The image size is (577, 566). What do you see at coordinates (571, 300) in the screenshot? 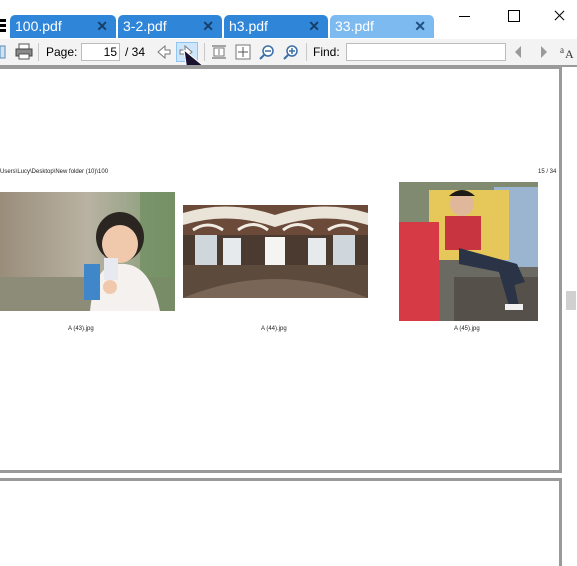
I see `scrollbar-thumb` at bounding box center [571, 300].